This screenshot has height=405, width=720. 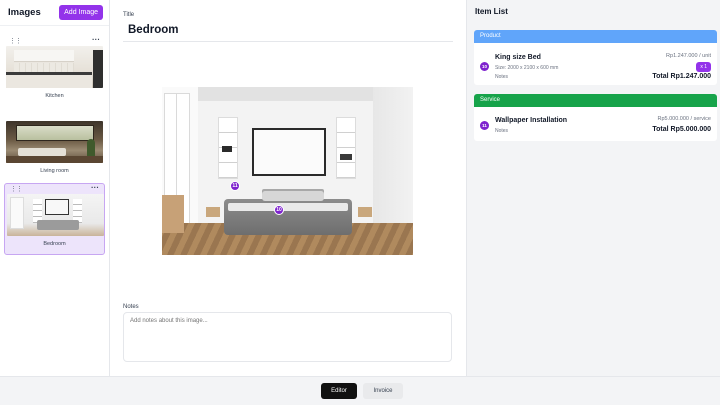 What do you see at coordinates (681, 129) in the screenshot?
I see `item-total: Total Rp5.000.000` at bounding box center [681, 129].